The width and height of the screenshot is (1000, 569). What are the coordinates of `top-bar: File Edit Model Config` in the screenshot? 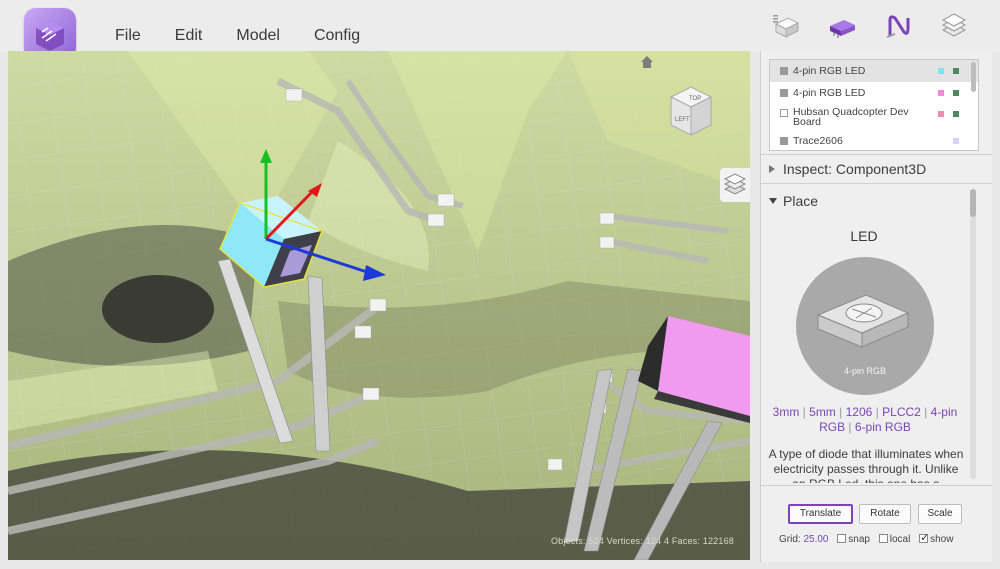 It's located at (500, 30).